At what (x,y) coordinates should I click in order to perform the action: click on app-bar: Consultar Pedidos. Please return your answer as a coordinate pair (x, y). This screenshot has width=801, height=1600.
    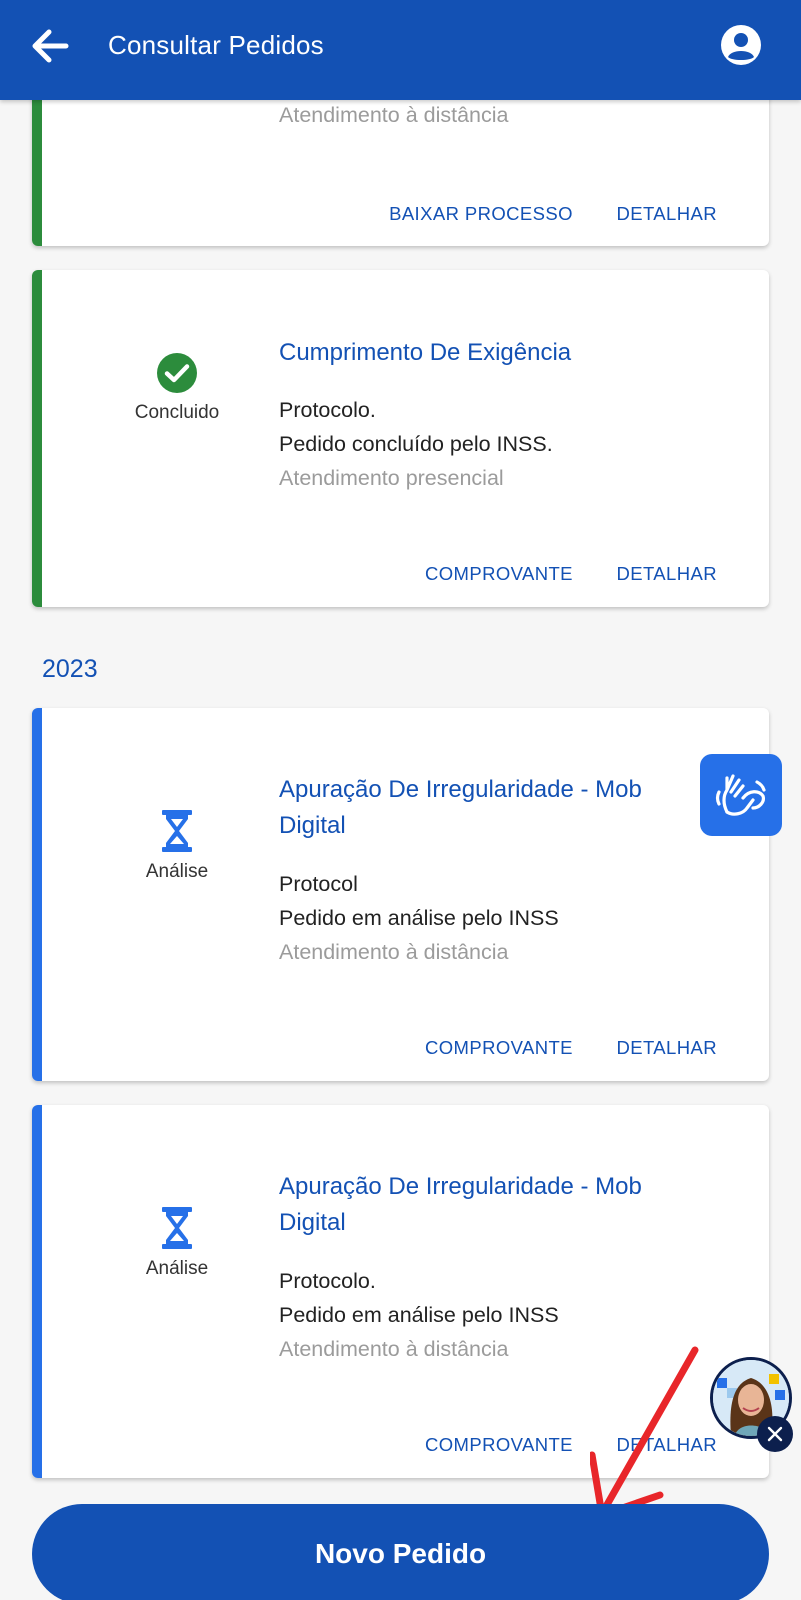
    Looking at the image, I should click on (400, 50).